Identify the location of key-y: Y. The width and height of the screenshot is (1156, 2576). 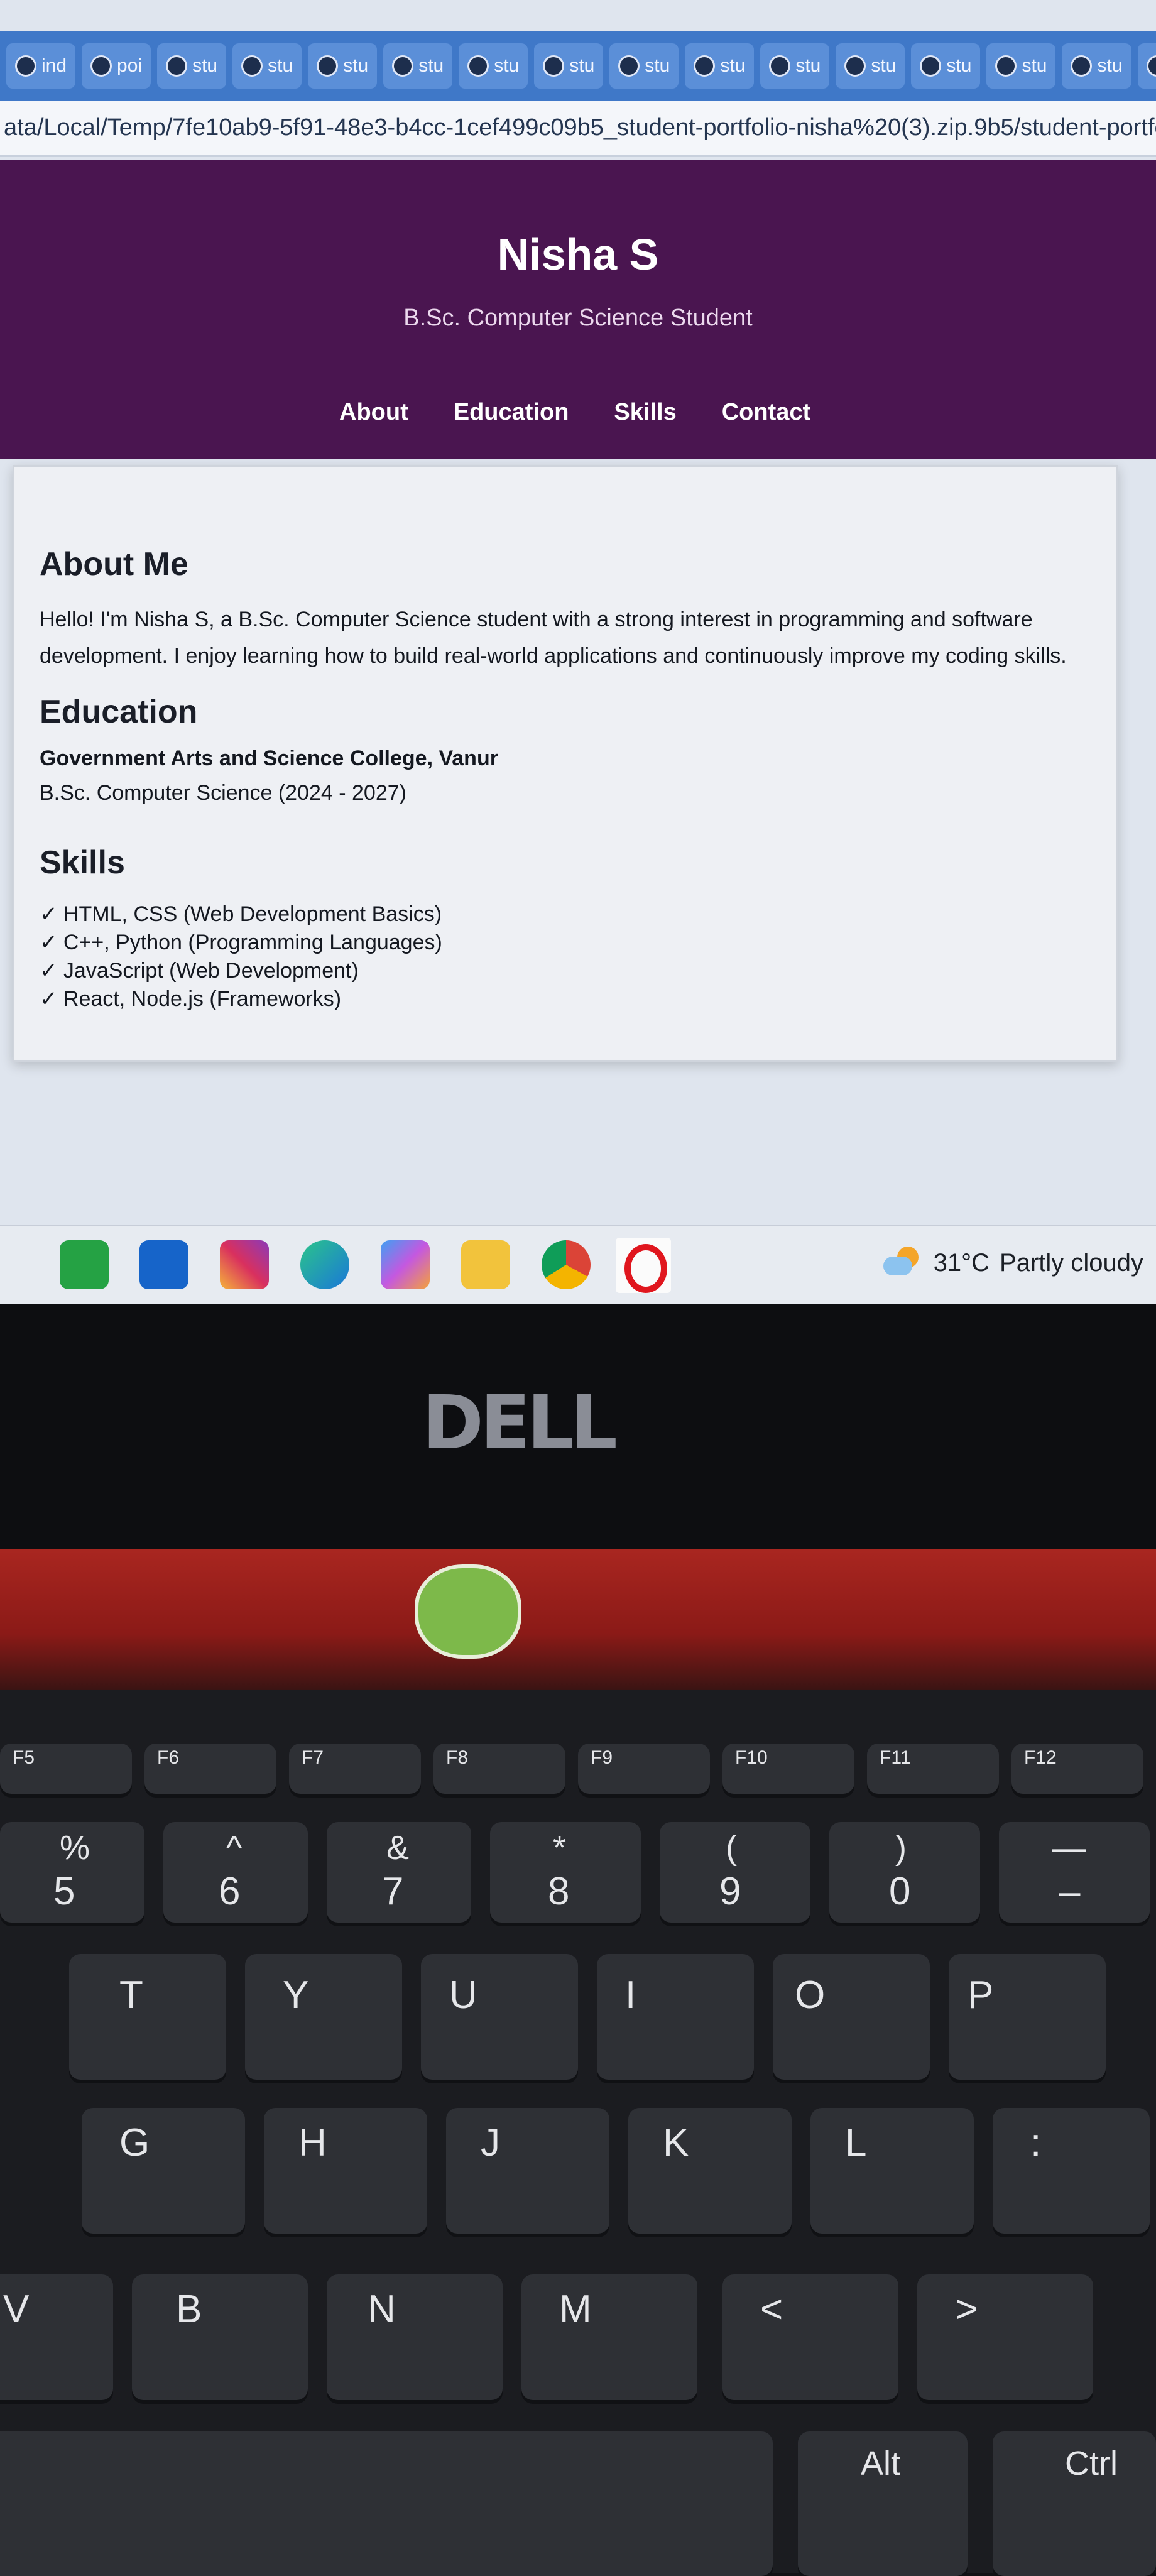
(323, 2017).